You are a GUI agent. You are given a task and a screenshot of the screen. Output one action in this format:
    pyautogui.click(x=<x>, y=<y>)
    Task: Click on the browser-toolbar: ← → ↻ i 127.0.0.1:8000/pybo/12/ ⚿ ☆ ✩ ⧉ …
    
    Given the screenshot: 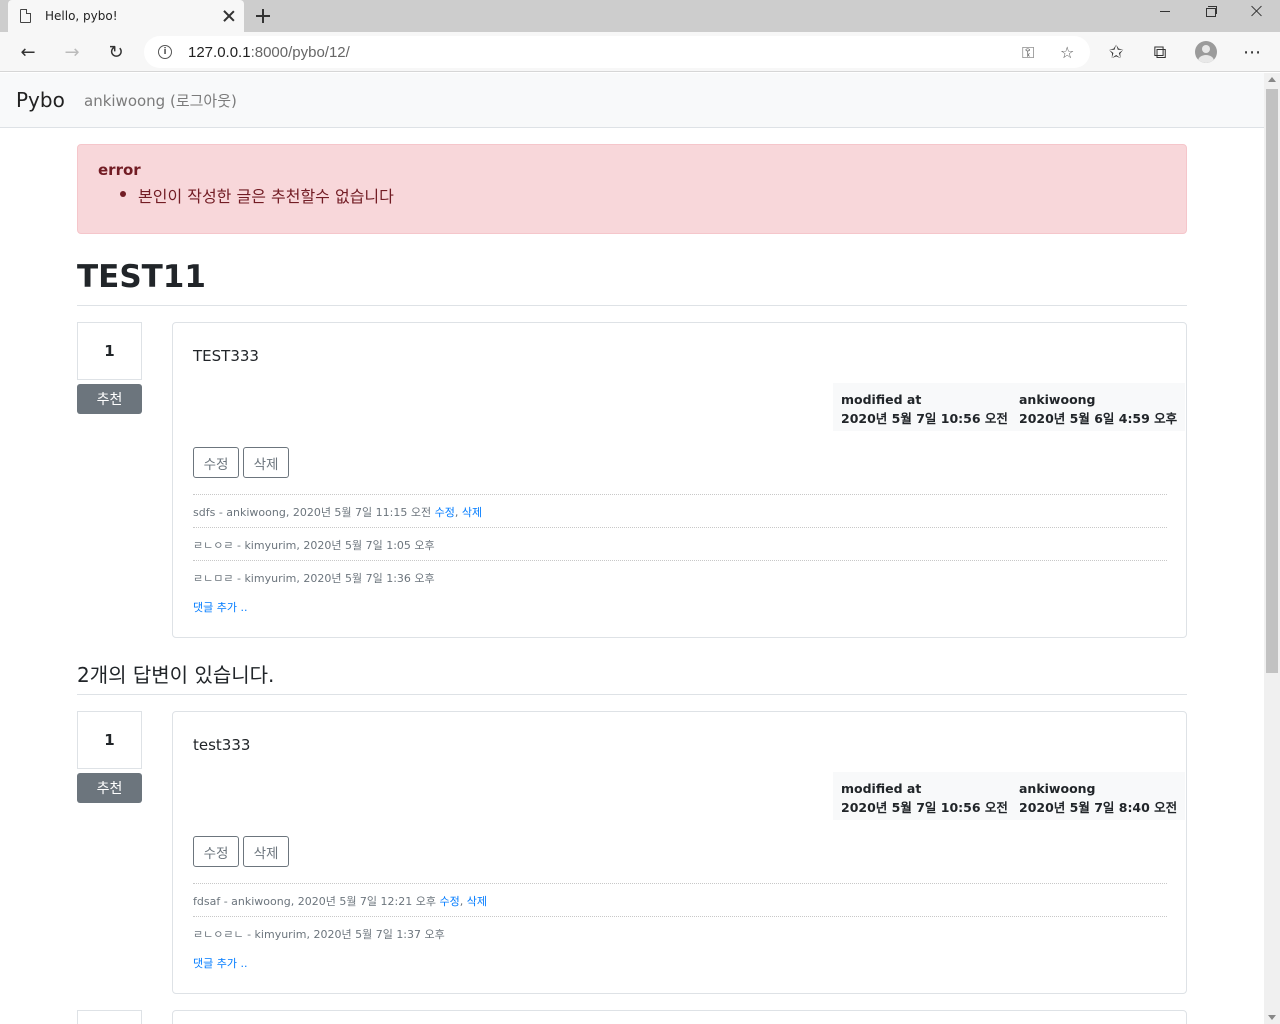 What is the action you would take?
    pyautogui.click(x=640, y=52)
    